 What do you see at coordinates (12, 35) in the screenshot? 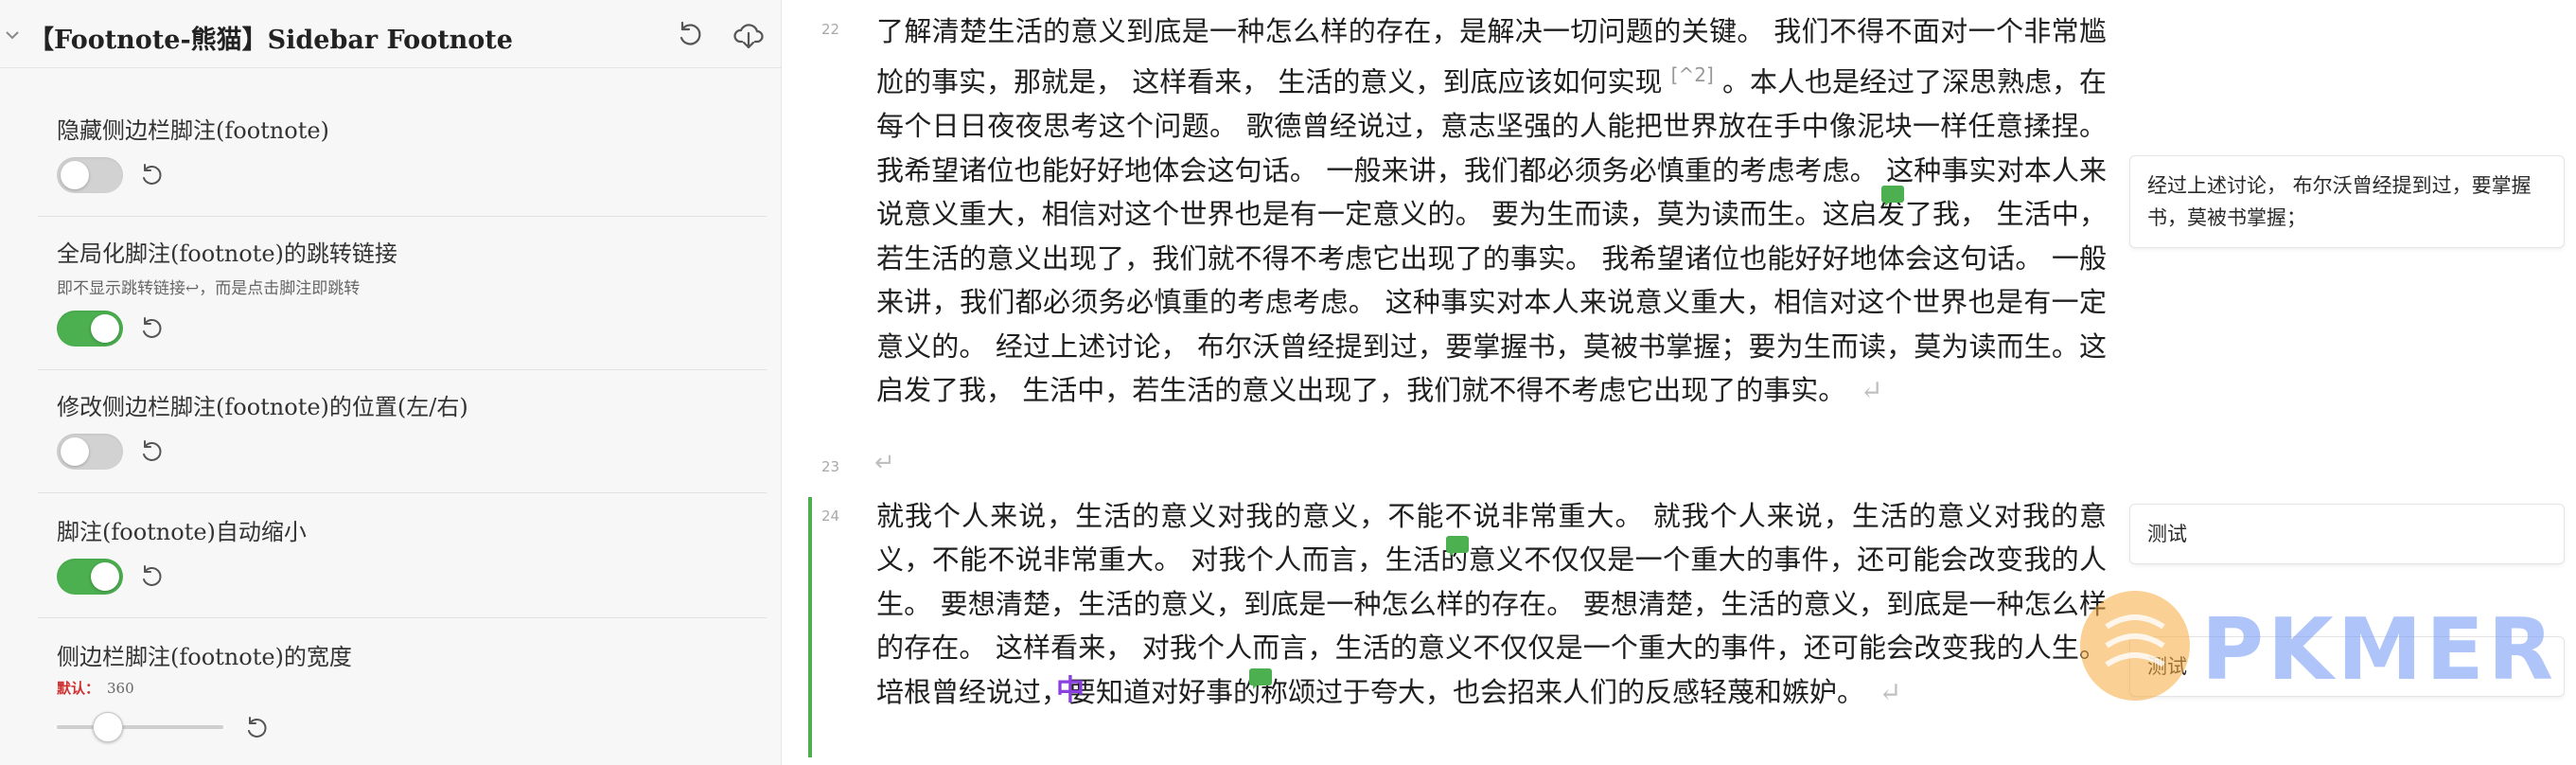
I see `chevron-down-icon` at bounding box center [12, 35].